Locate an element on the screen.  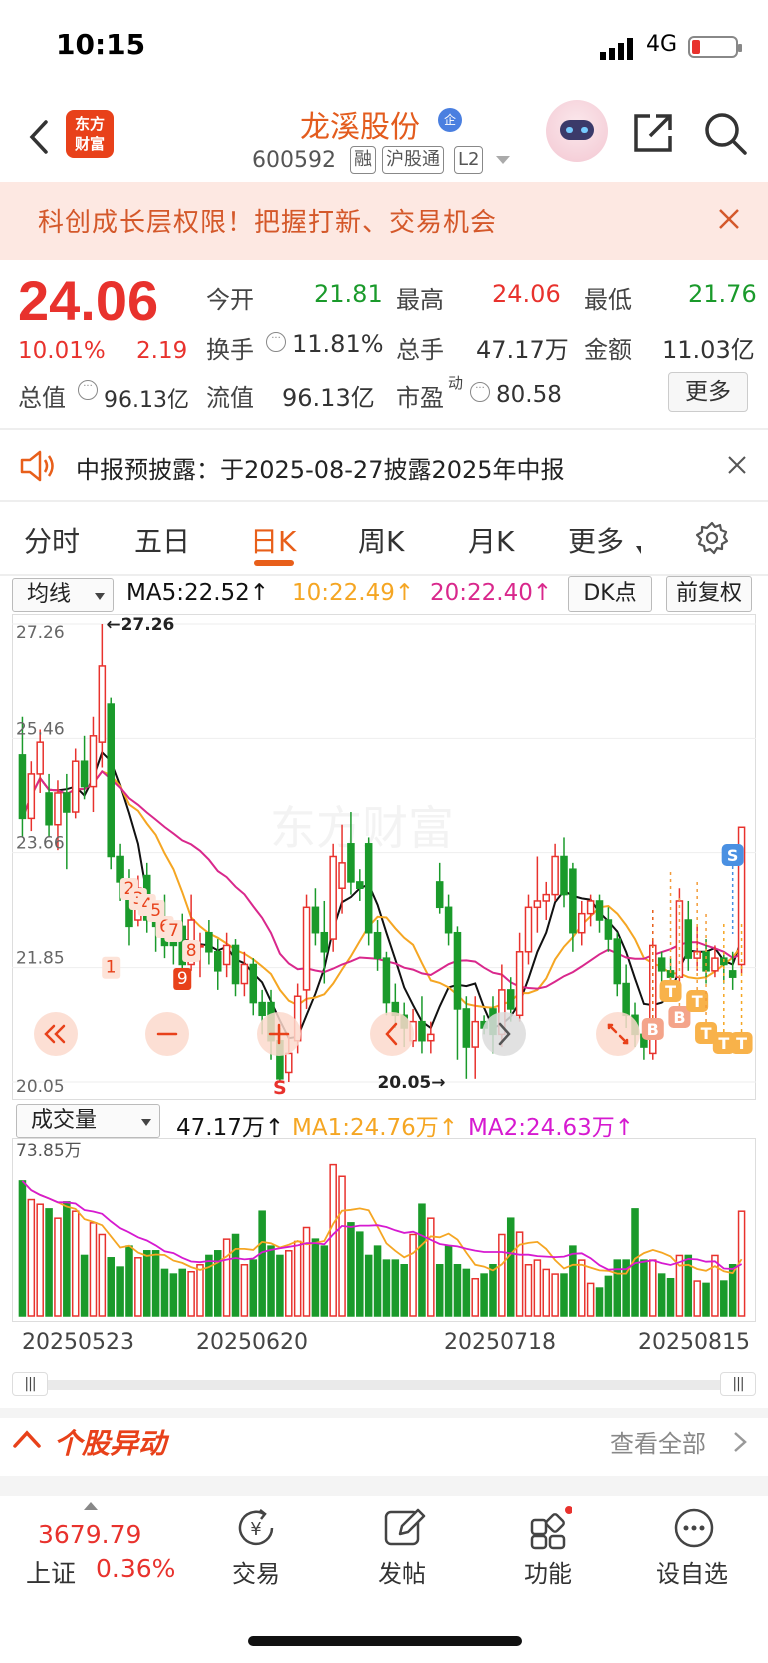
volume-ma1: MA1:24.76万↑ is located at coordinates (375, 1128).